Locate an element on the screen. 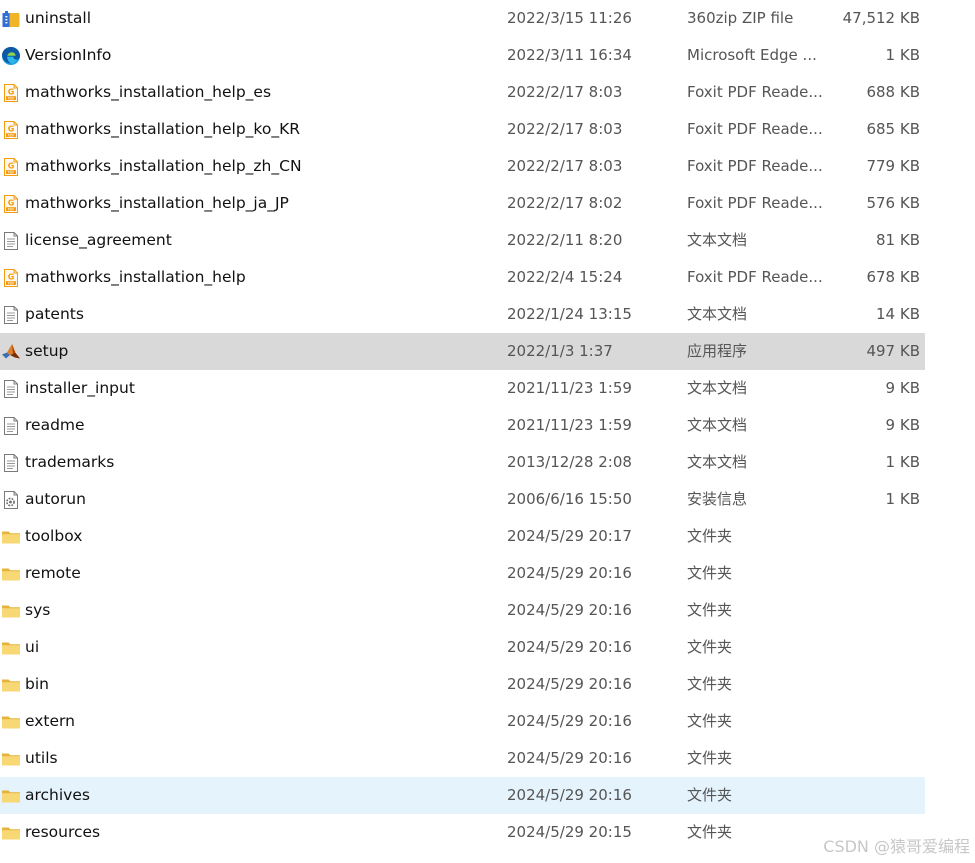 The image size is (975, 863). setup-info-icon is located at coordinates (11, 500).